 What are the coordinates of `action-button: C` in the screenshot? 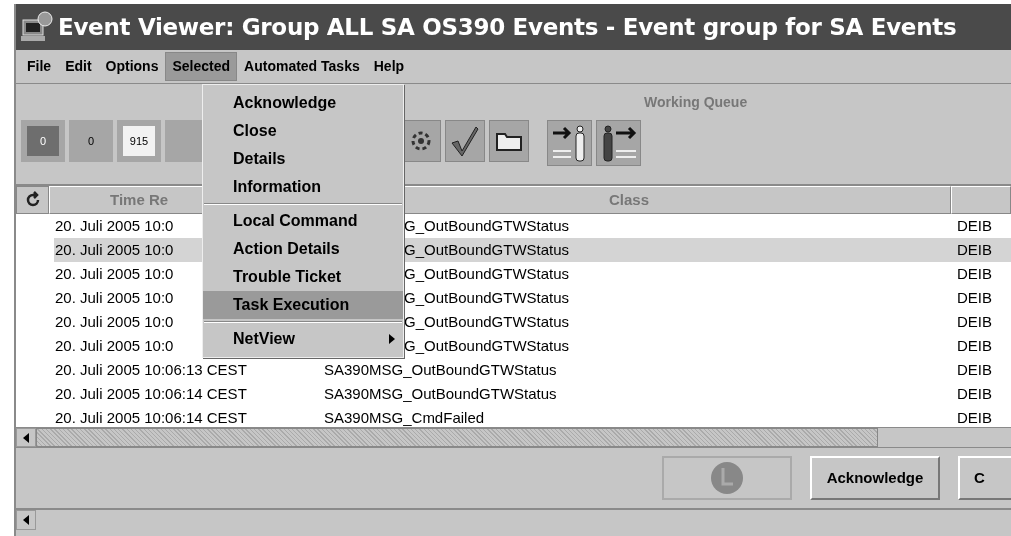 It's located at (984, 478).